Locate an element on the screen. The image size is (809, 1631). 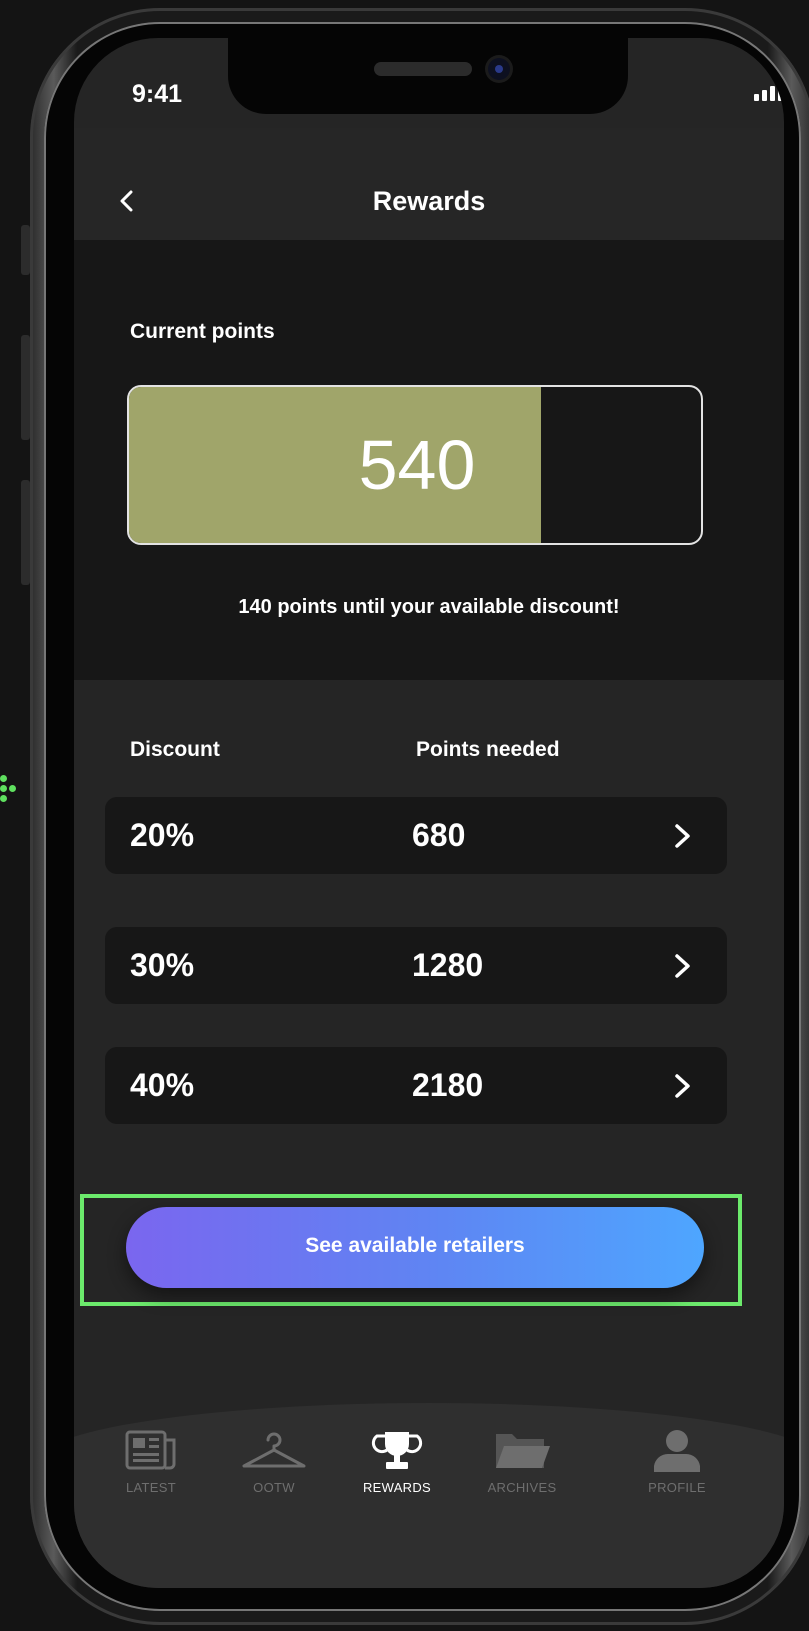
volume-down-button is located at coordinates (25, 532).